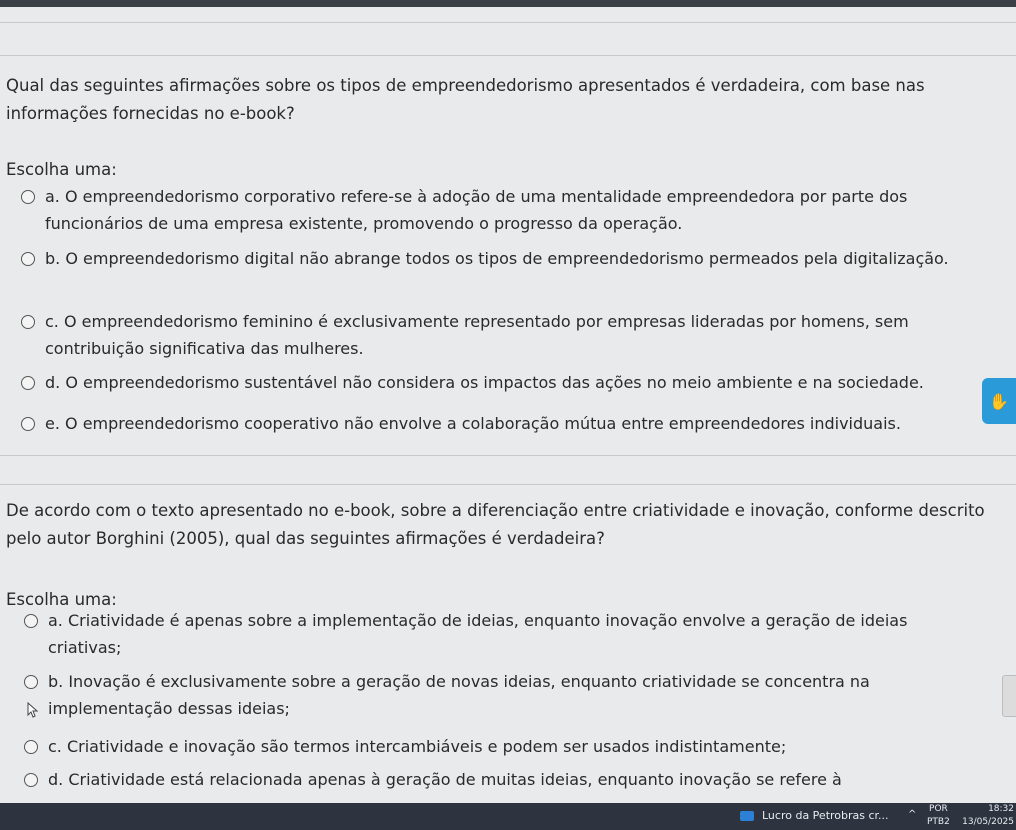 Image resolution: width=1016 pixels, height=830 pixels. Describe the element at coordinates (938, 816) in the screenshot. I see `keyboard-language: POR PTB2` at that location.